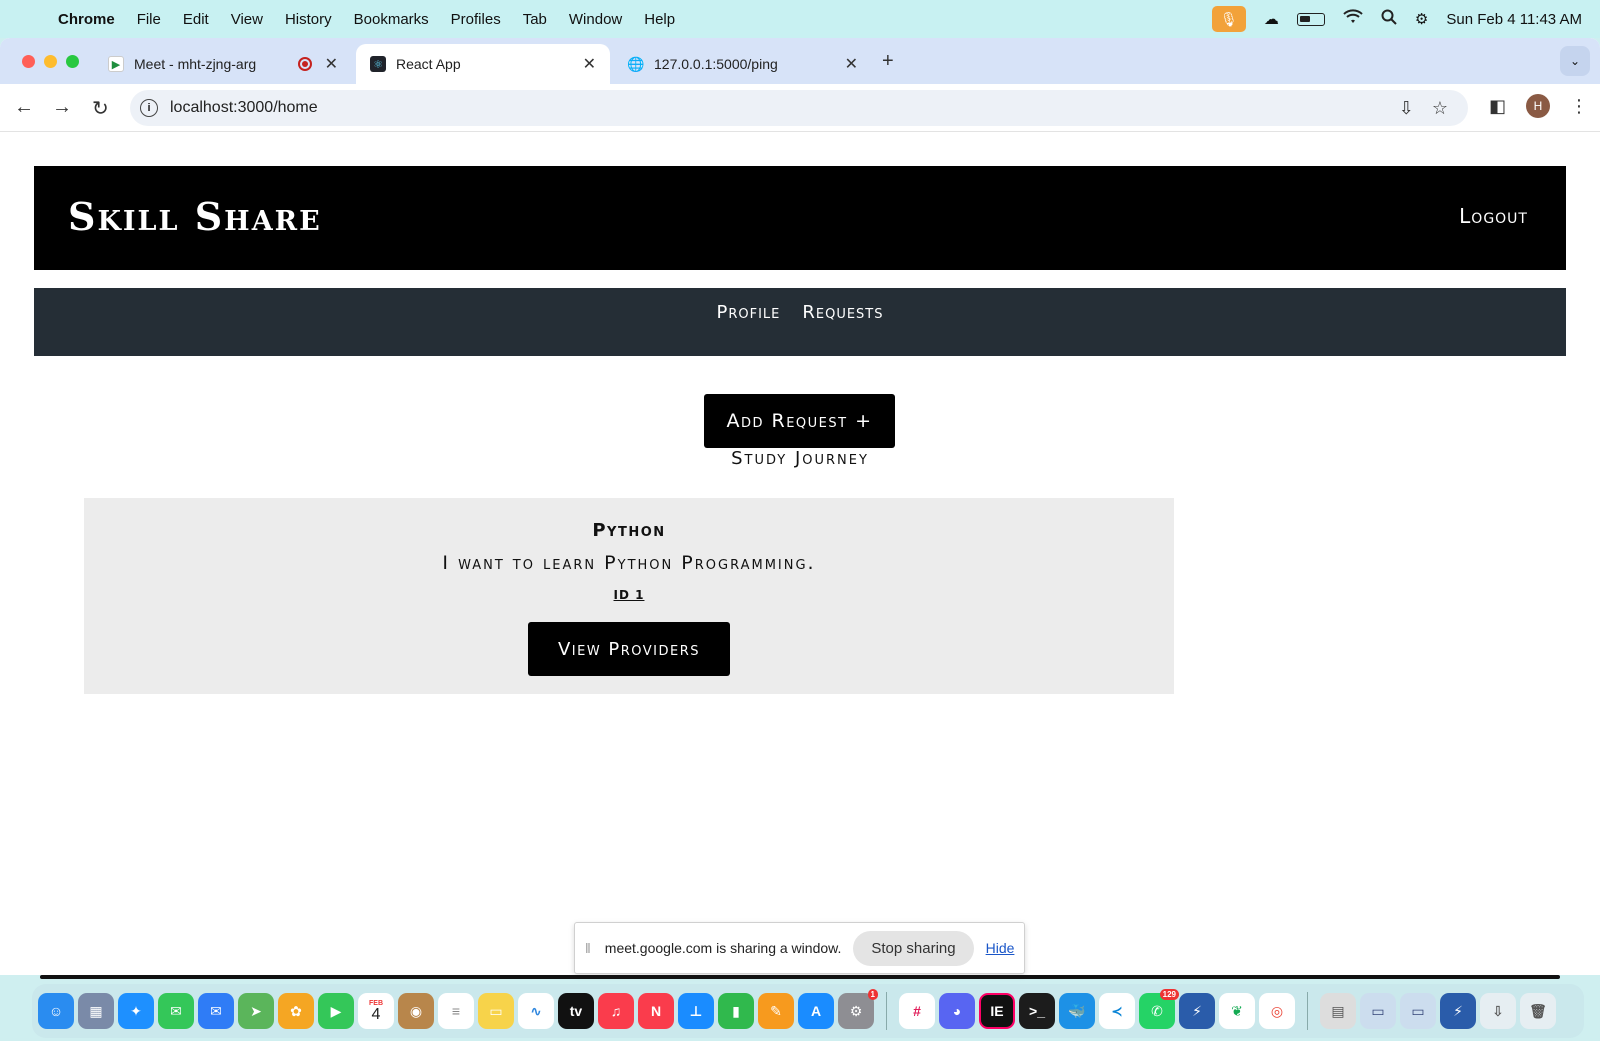  I want to click on toolbar-right: ◧ H ⋮, so click(1538, 106).